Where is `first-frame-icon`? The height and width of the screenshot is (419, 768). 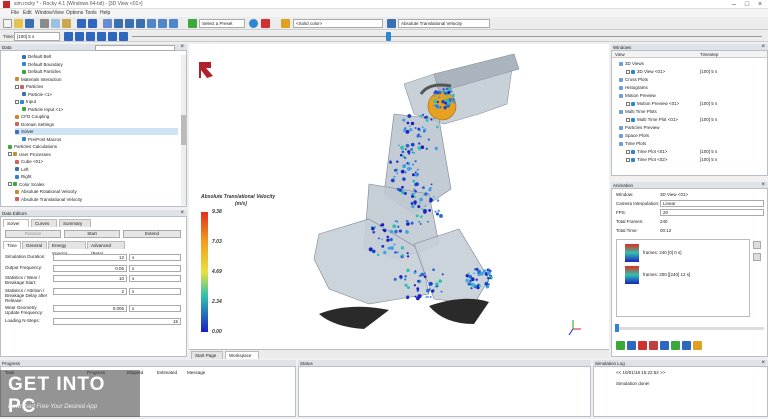
first-frame-icon is located at coordinates (68, 36).